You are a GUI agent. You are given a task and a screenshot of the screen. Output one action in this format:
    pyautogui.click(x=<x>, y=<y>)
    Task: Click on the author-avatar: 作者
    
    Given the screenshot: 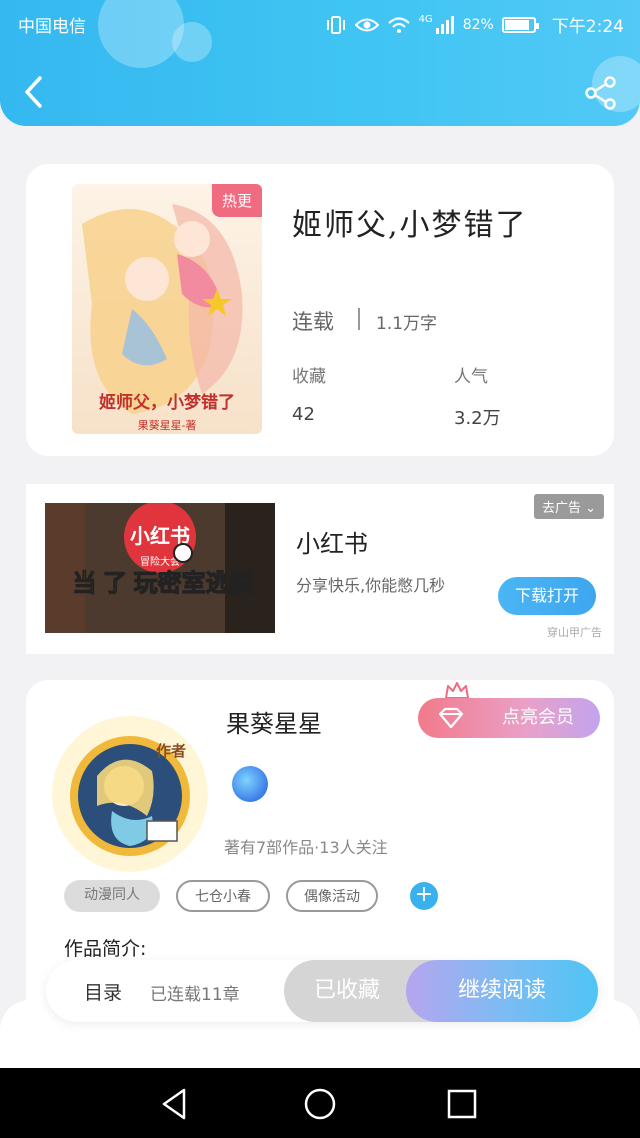 What is the action you would take?
    pyautogui.click(x=130, y=794)
    